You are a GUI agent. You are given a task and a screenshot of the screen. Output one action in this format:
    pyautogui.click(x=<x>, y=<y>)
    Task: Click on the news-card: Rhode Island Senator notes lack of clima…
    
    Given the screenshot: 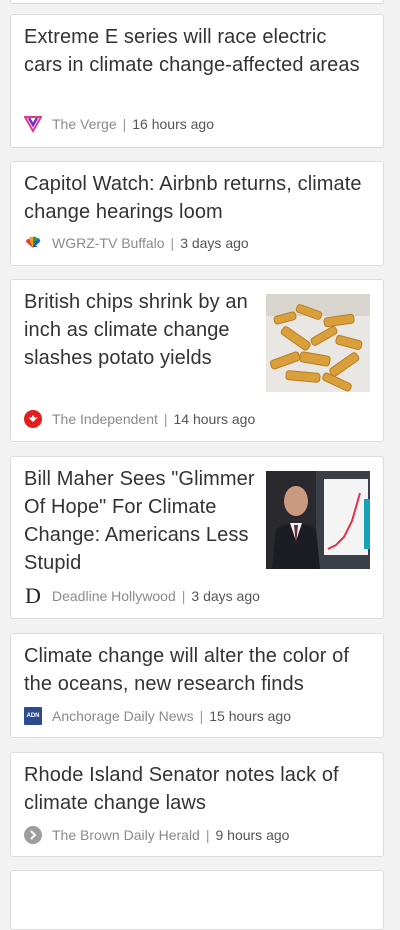 What is the action you would take?
    pyautogui.click(x=197, y=804)
    